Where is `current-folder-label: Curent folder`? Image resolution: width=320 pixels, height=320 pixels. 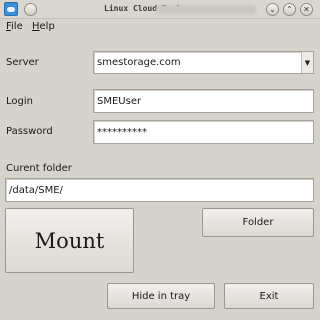 current-folder-label: Curent folder is located at coordinates (39, 168).